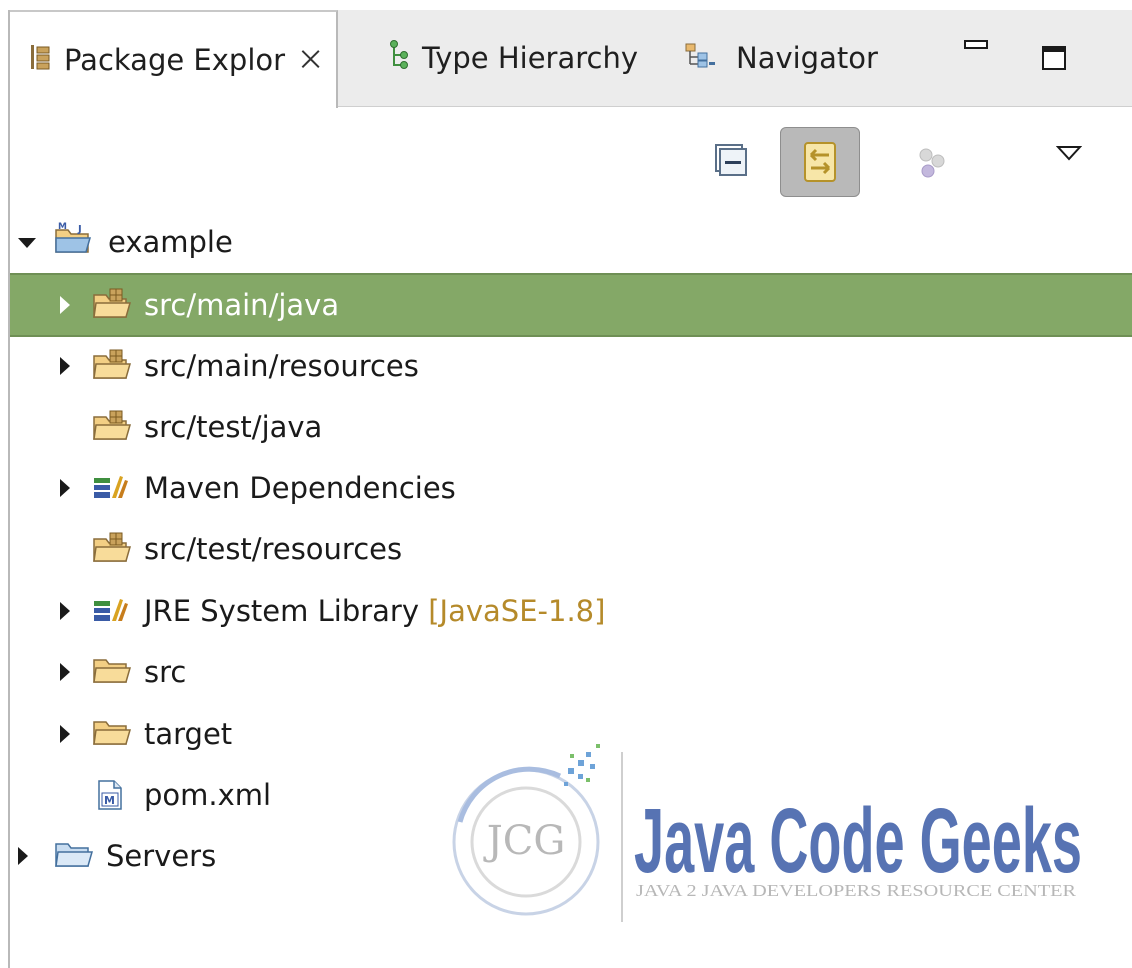 This screenshot has width=1132, height=968. What do you see at coordinates (530, 58) in the screenshot?
I see `tab-label: Type Hierarchy` at bounding box center [530, 58].